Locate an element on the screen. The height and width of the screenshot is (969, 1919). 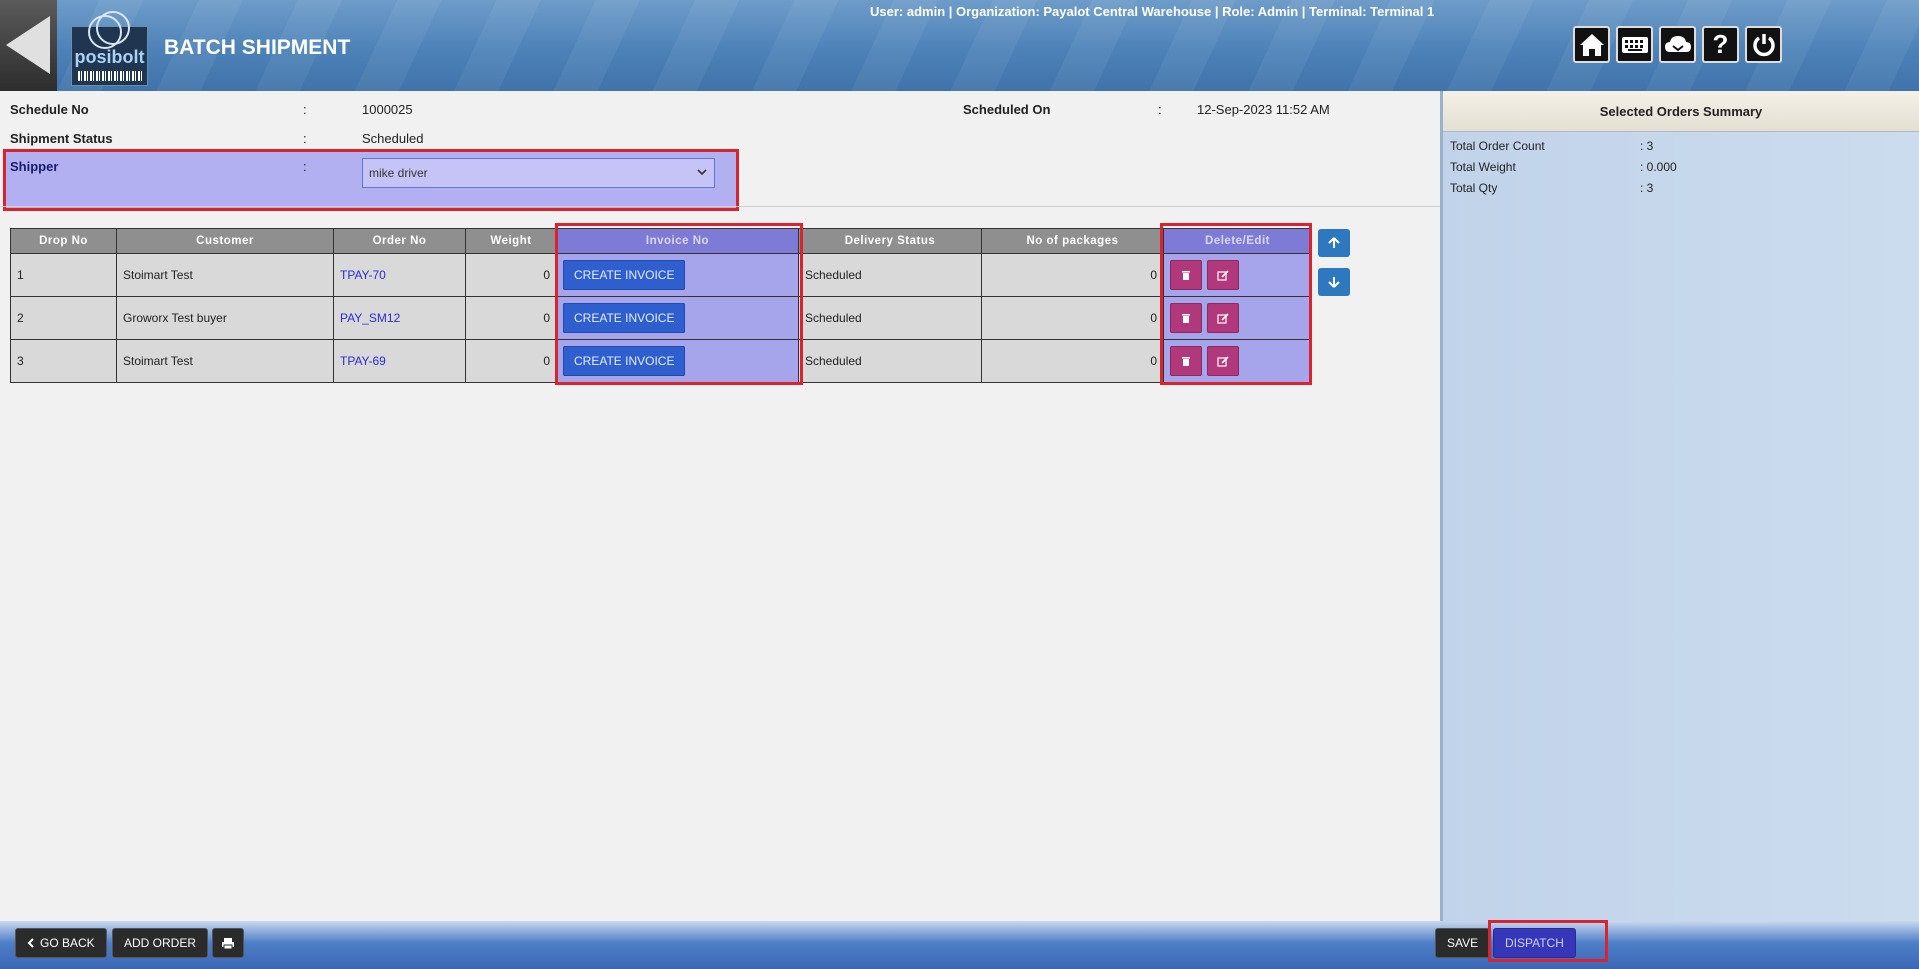
dispatch-button: DISPATCH is located at coordinates (1534, 943).